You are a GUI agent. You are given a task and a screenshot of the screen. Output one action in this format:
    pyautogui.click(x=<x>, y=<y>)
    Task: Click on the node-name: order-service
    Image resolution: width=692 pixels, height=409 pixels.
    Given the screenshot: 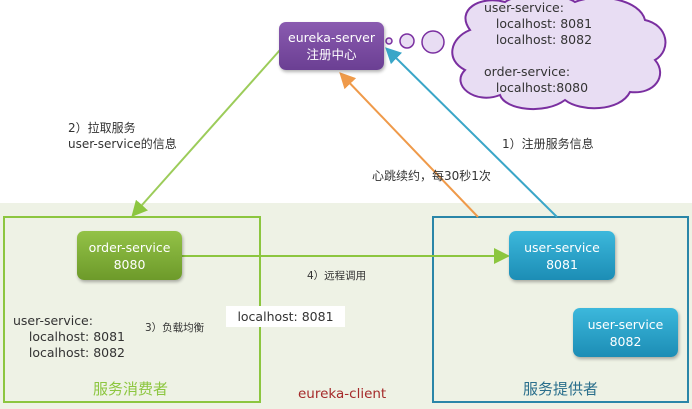 What is the action you would take?
    pyautogui.click(x=129, y=247)
    